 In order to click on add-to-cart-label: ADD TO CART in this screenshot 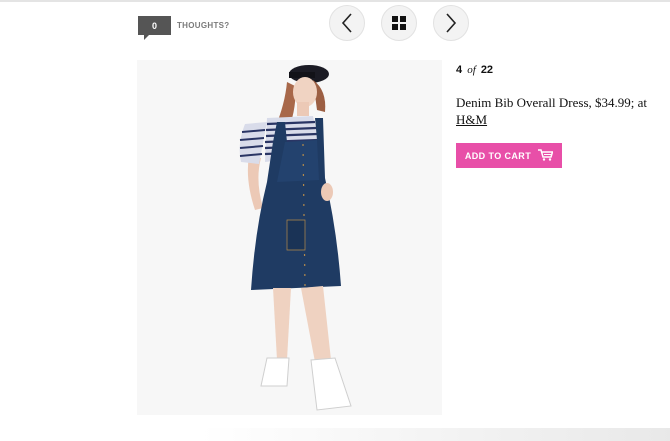, I will do `click(498, 155)`.